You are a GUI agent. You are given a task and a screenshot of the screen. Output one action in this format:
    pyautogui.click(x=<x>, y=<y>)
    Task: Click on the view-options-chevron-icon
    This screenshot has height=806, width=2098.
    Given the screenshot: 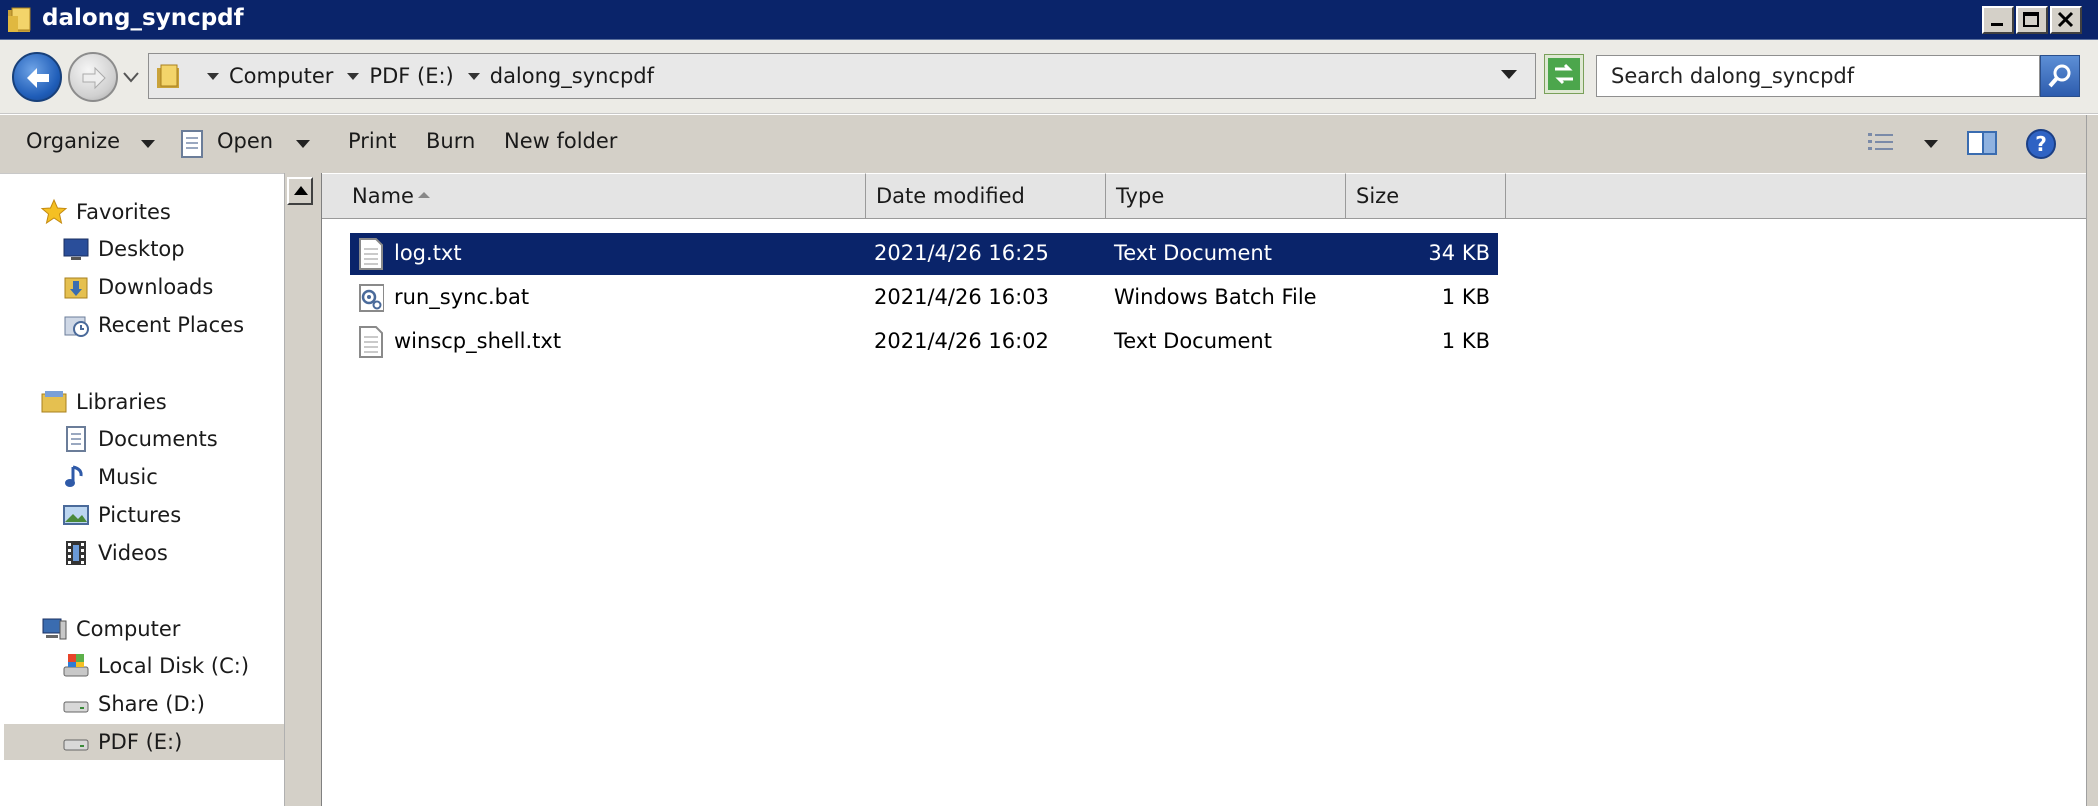 What is the action you would take?
    pyautogui.click(x=1931, y=144)
    